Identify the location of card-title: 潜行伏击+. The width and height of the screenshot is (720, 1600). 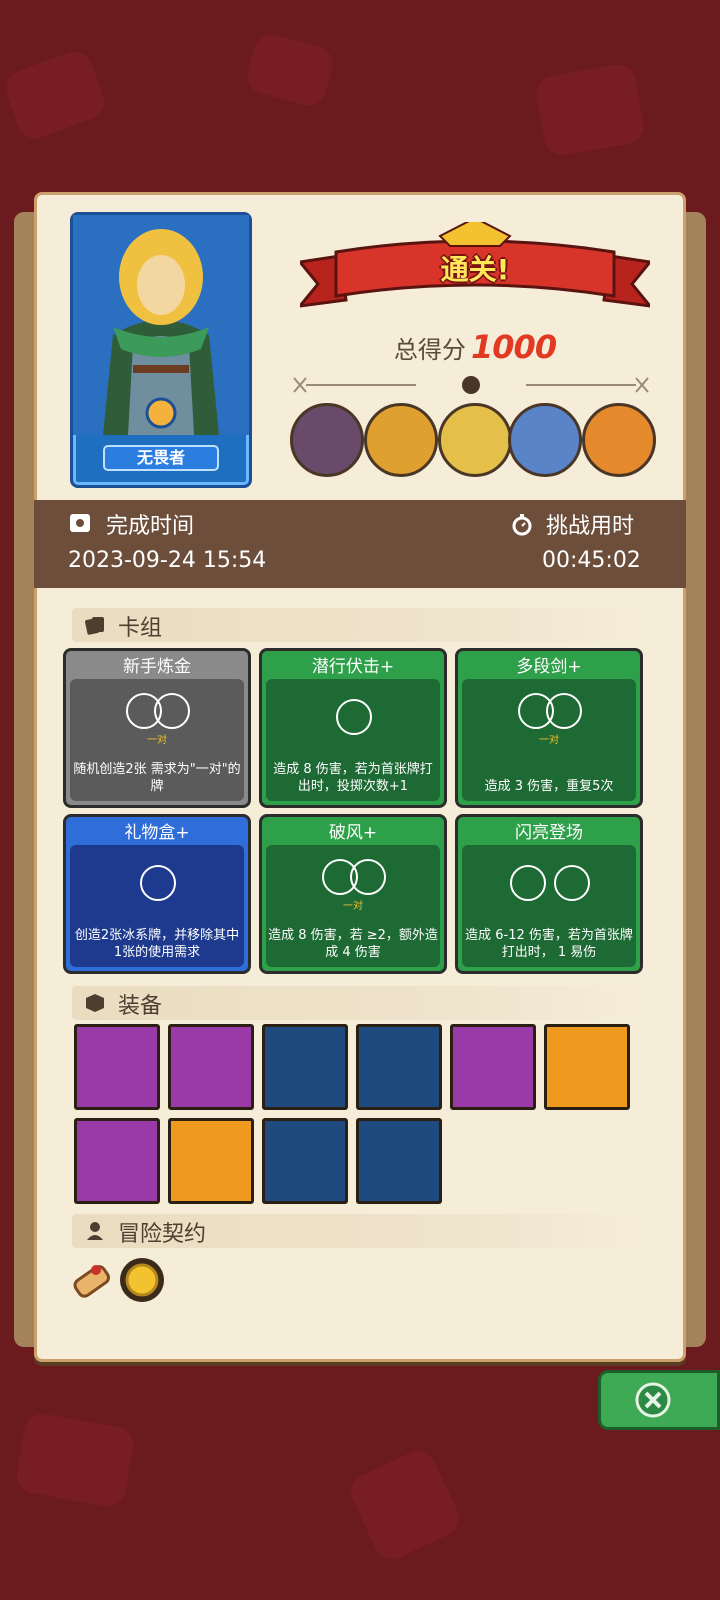
(353, 667).